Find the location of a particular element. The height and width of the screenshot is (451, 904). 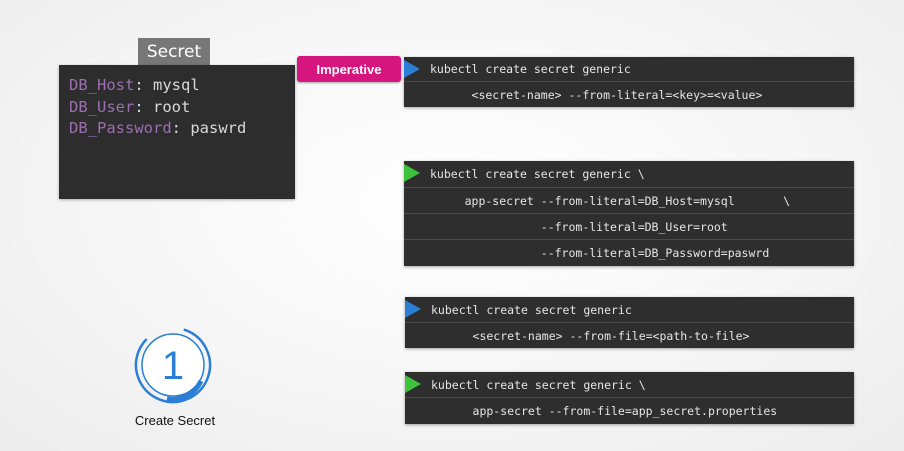

command-line: <secret-name> --from-file=<path-to-file> is located at coordinates (629, 335).